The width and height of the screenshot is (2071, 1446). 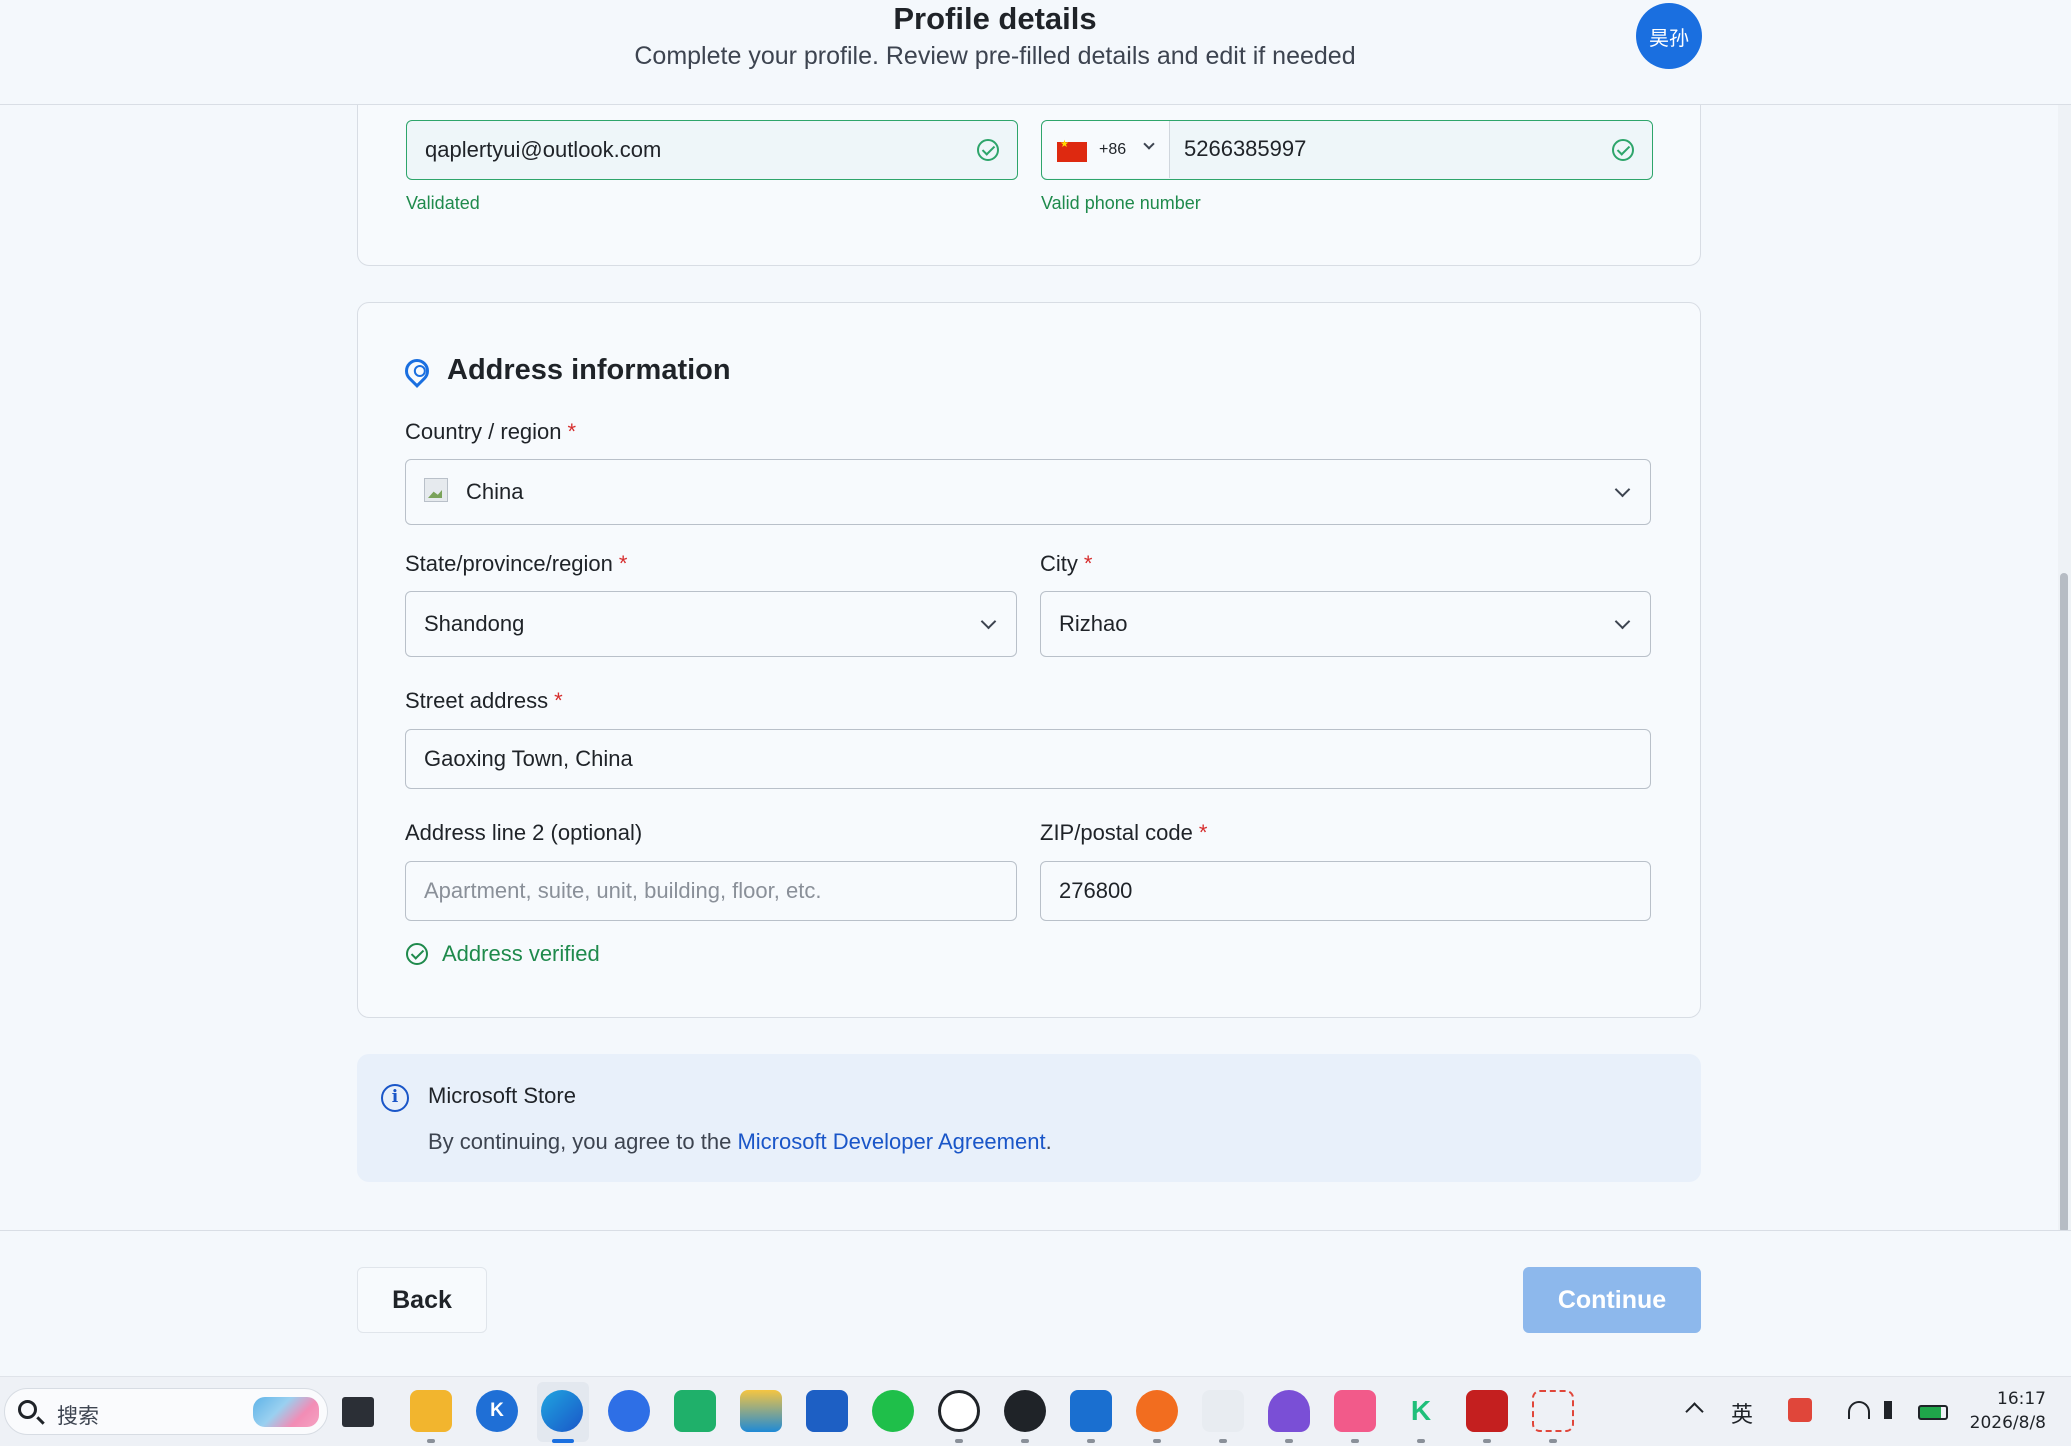 What do you see at coordinates (1121, 203) in the screenshot?
I see `phone-status: Valid phone number` at bounding box center [1121, 203].